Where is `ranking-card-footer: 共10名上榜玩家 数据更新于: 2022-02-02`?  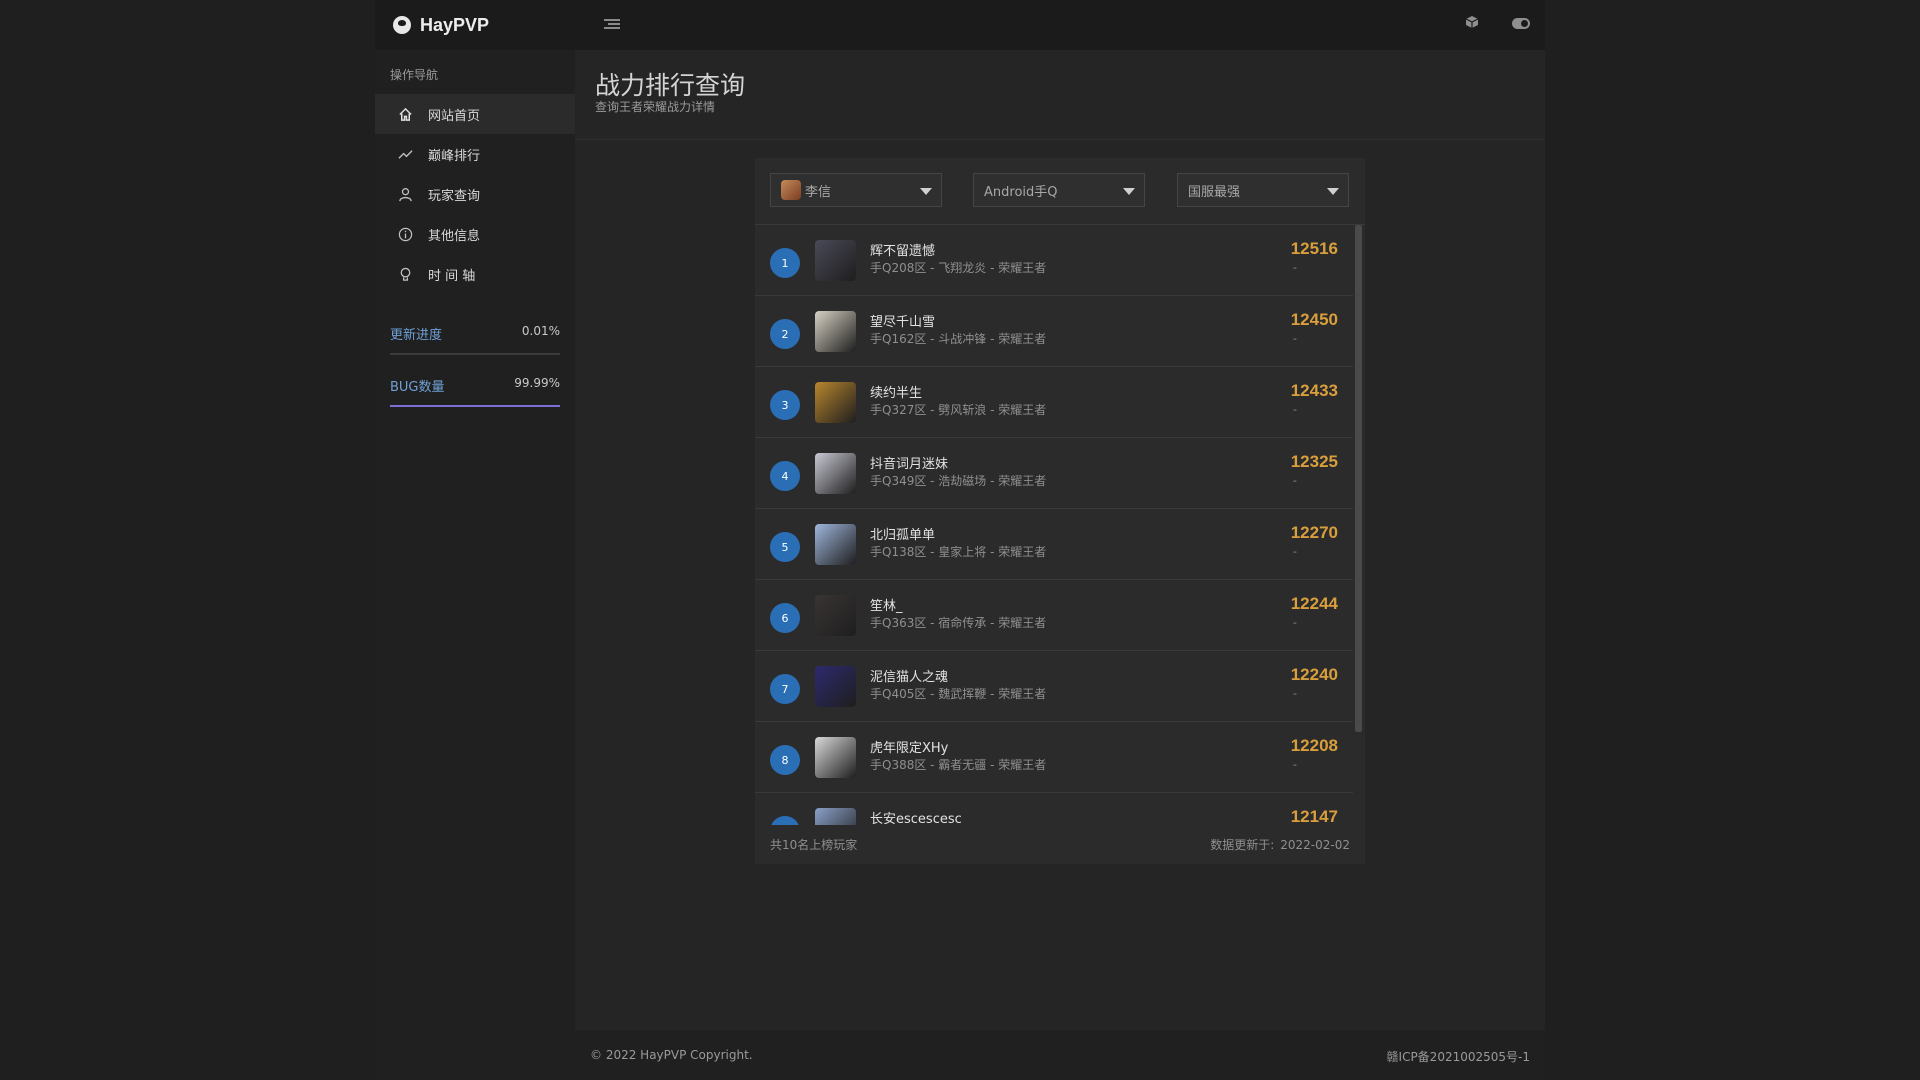 ranking-card-footer: 共10名上榜玩家 数据更新于: 2022-02-02 is located at coordinates (1060, 844).